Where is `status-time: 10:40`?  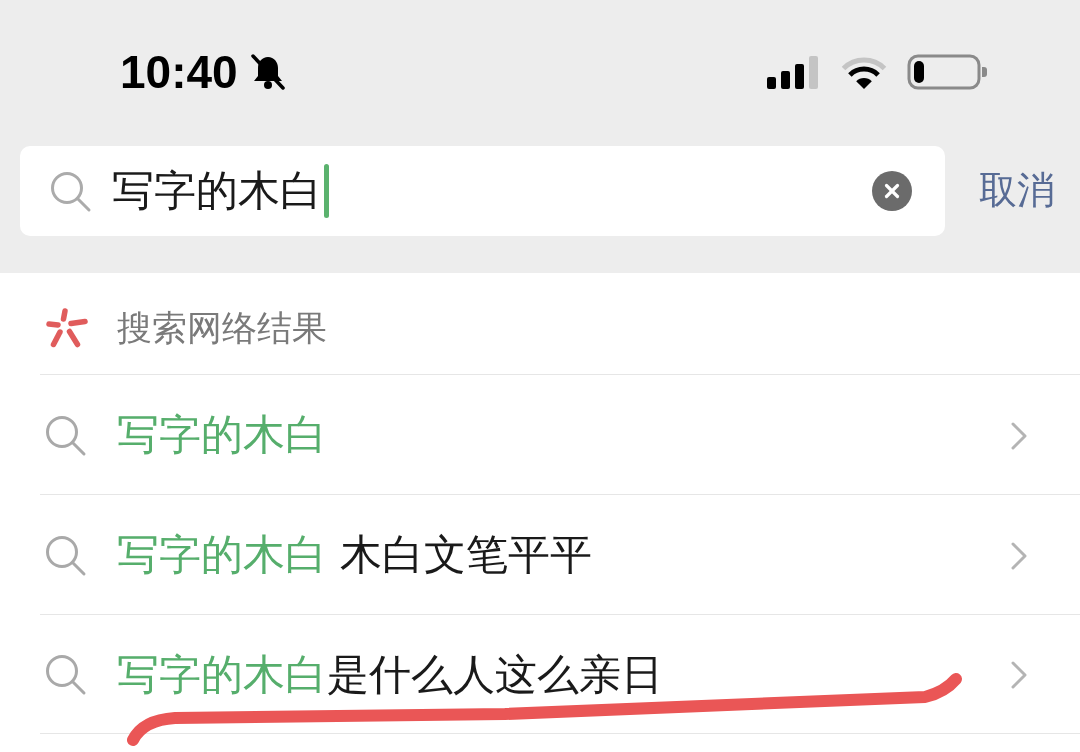 status-time: 10:40 is located at coordinates (179, 72).